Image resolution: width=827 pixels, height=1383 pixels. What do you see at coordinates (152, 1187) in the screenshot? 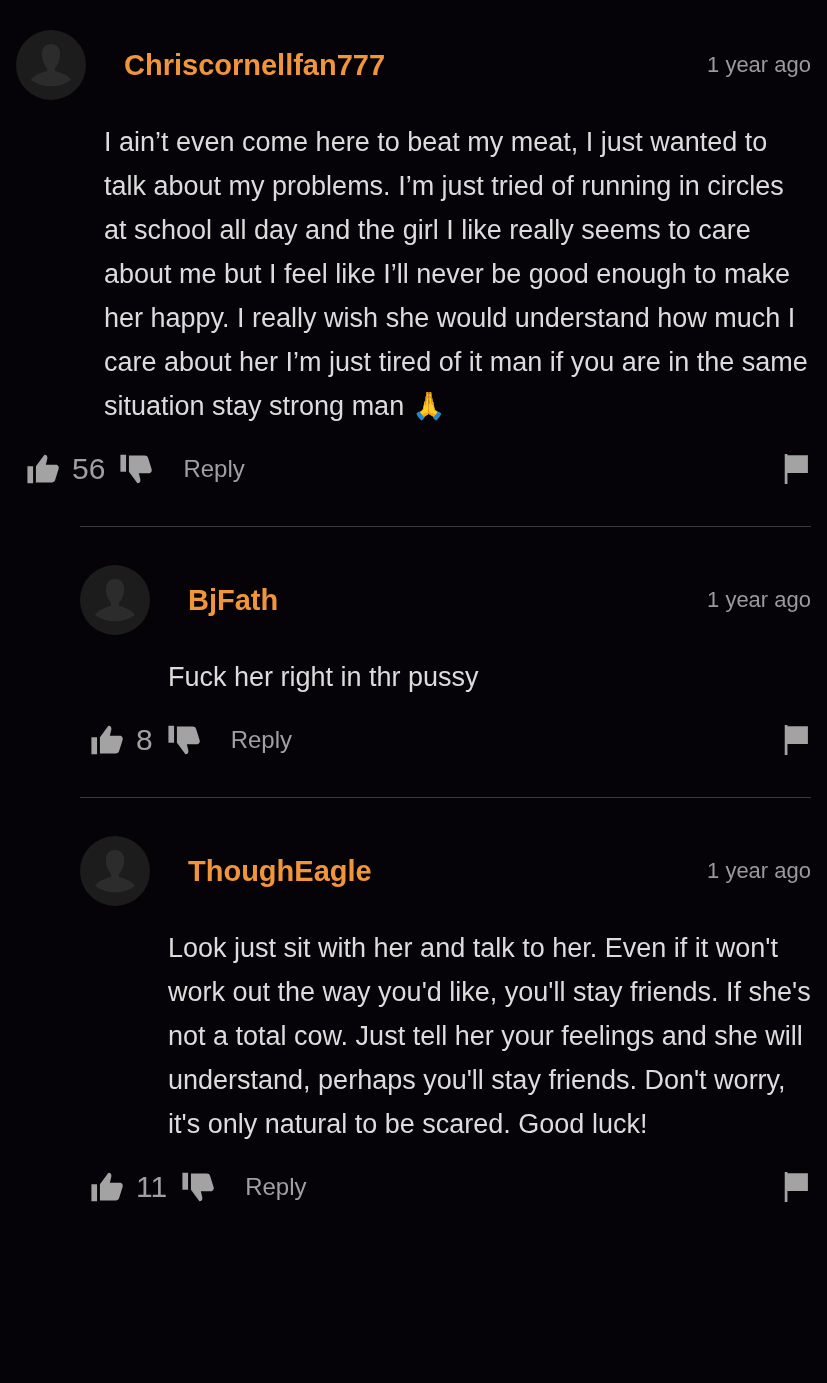
I see `like-count: 11` at bounding box center [152, 1187].